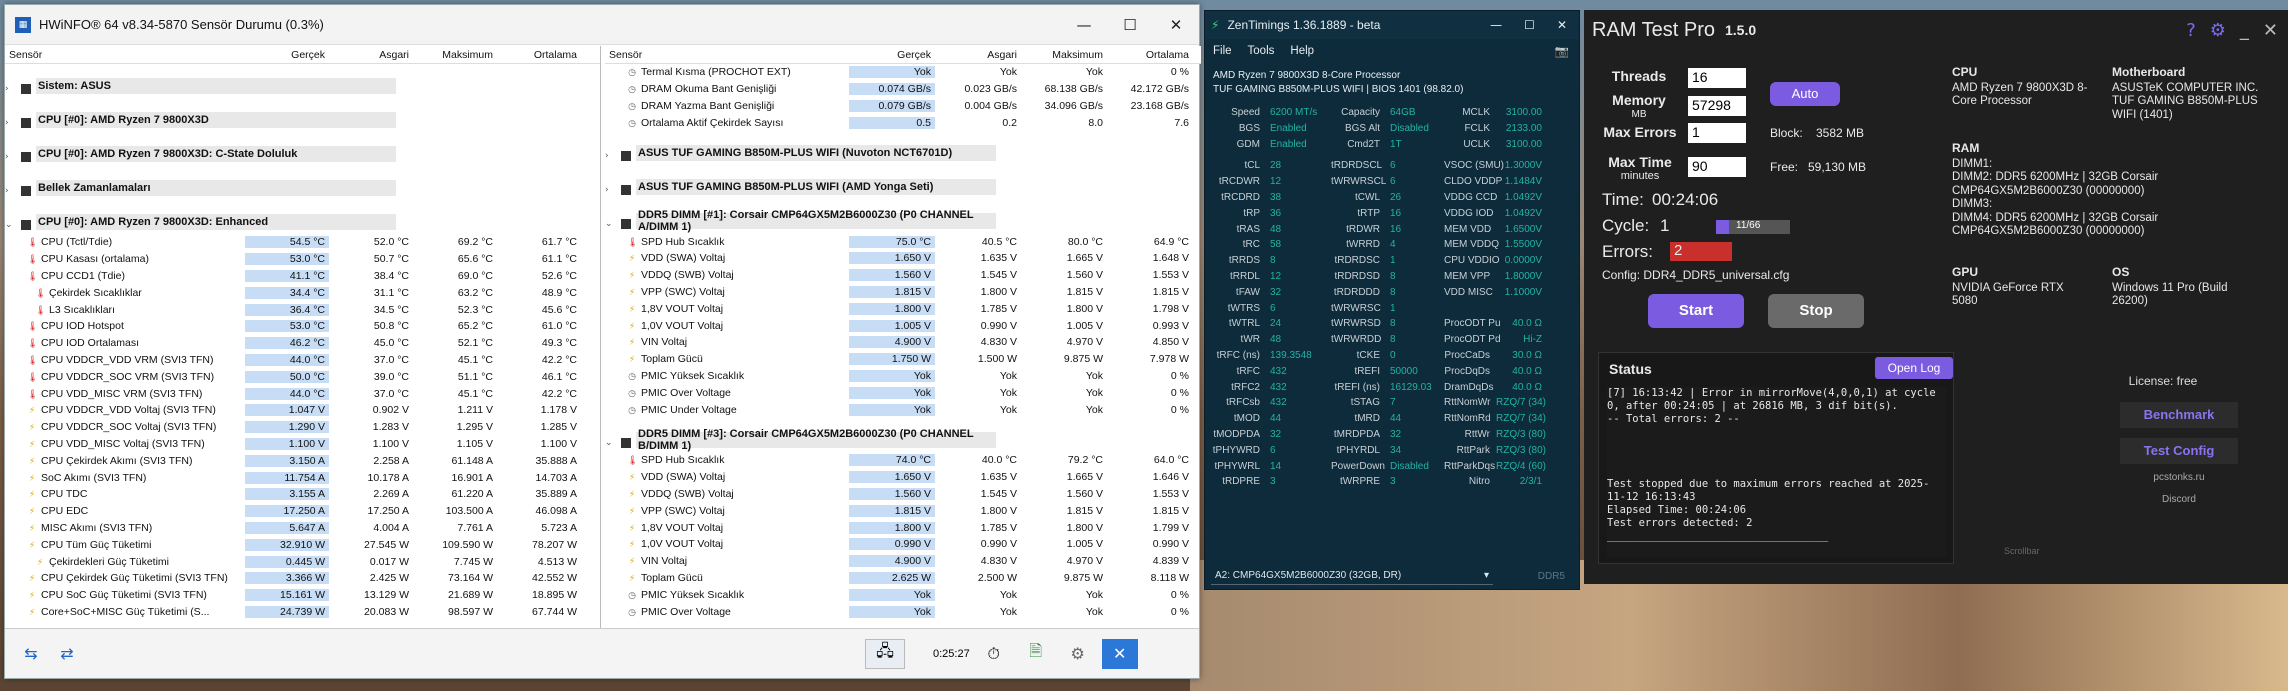 The width and height of the screenshot is (2288, 691). I want to click on report-icon: 🗎, so click(1036, 654).